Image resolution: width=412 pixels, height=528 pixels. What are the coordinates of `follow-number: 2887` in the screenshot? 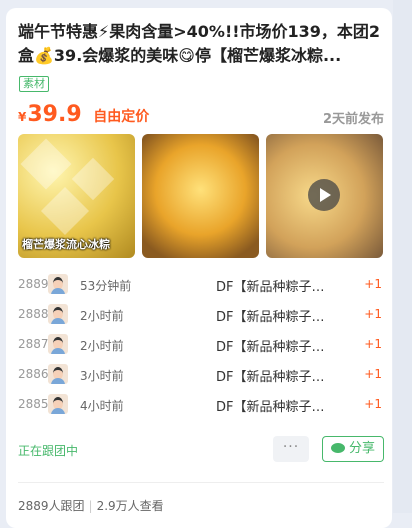 It's located at (33, 344).